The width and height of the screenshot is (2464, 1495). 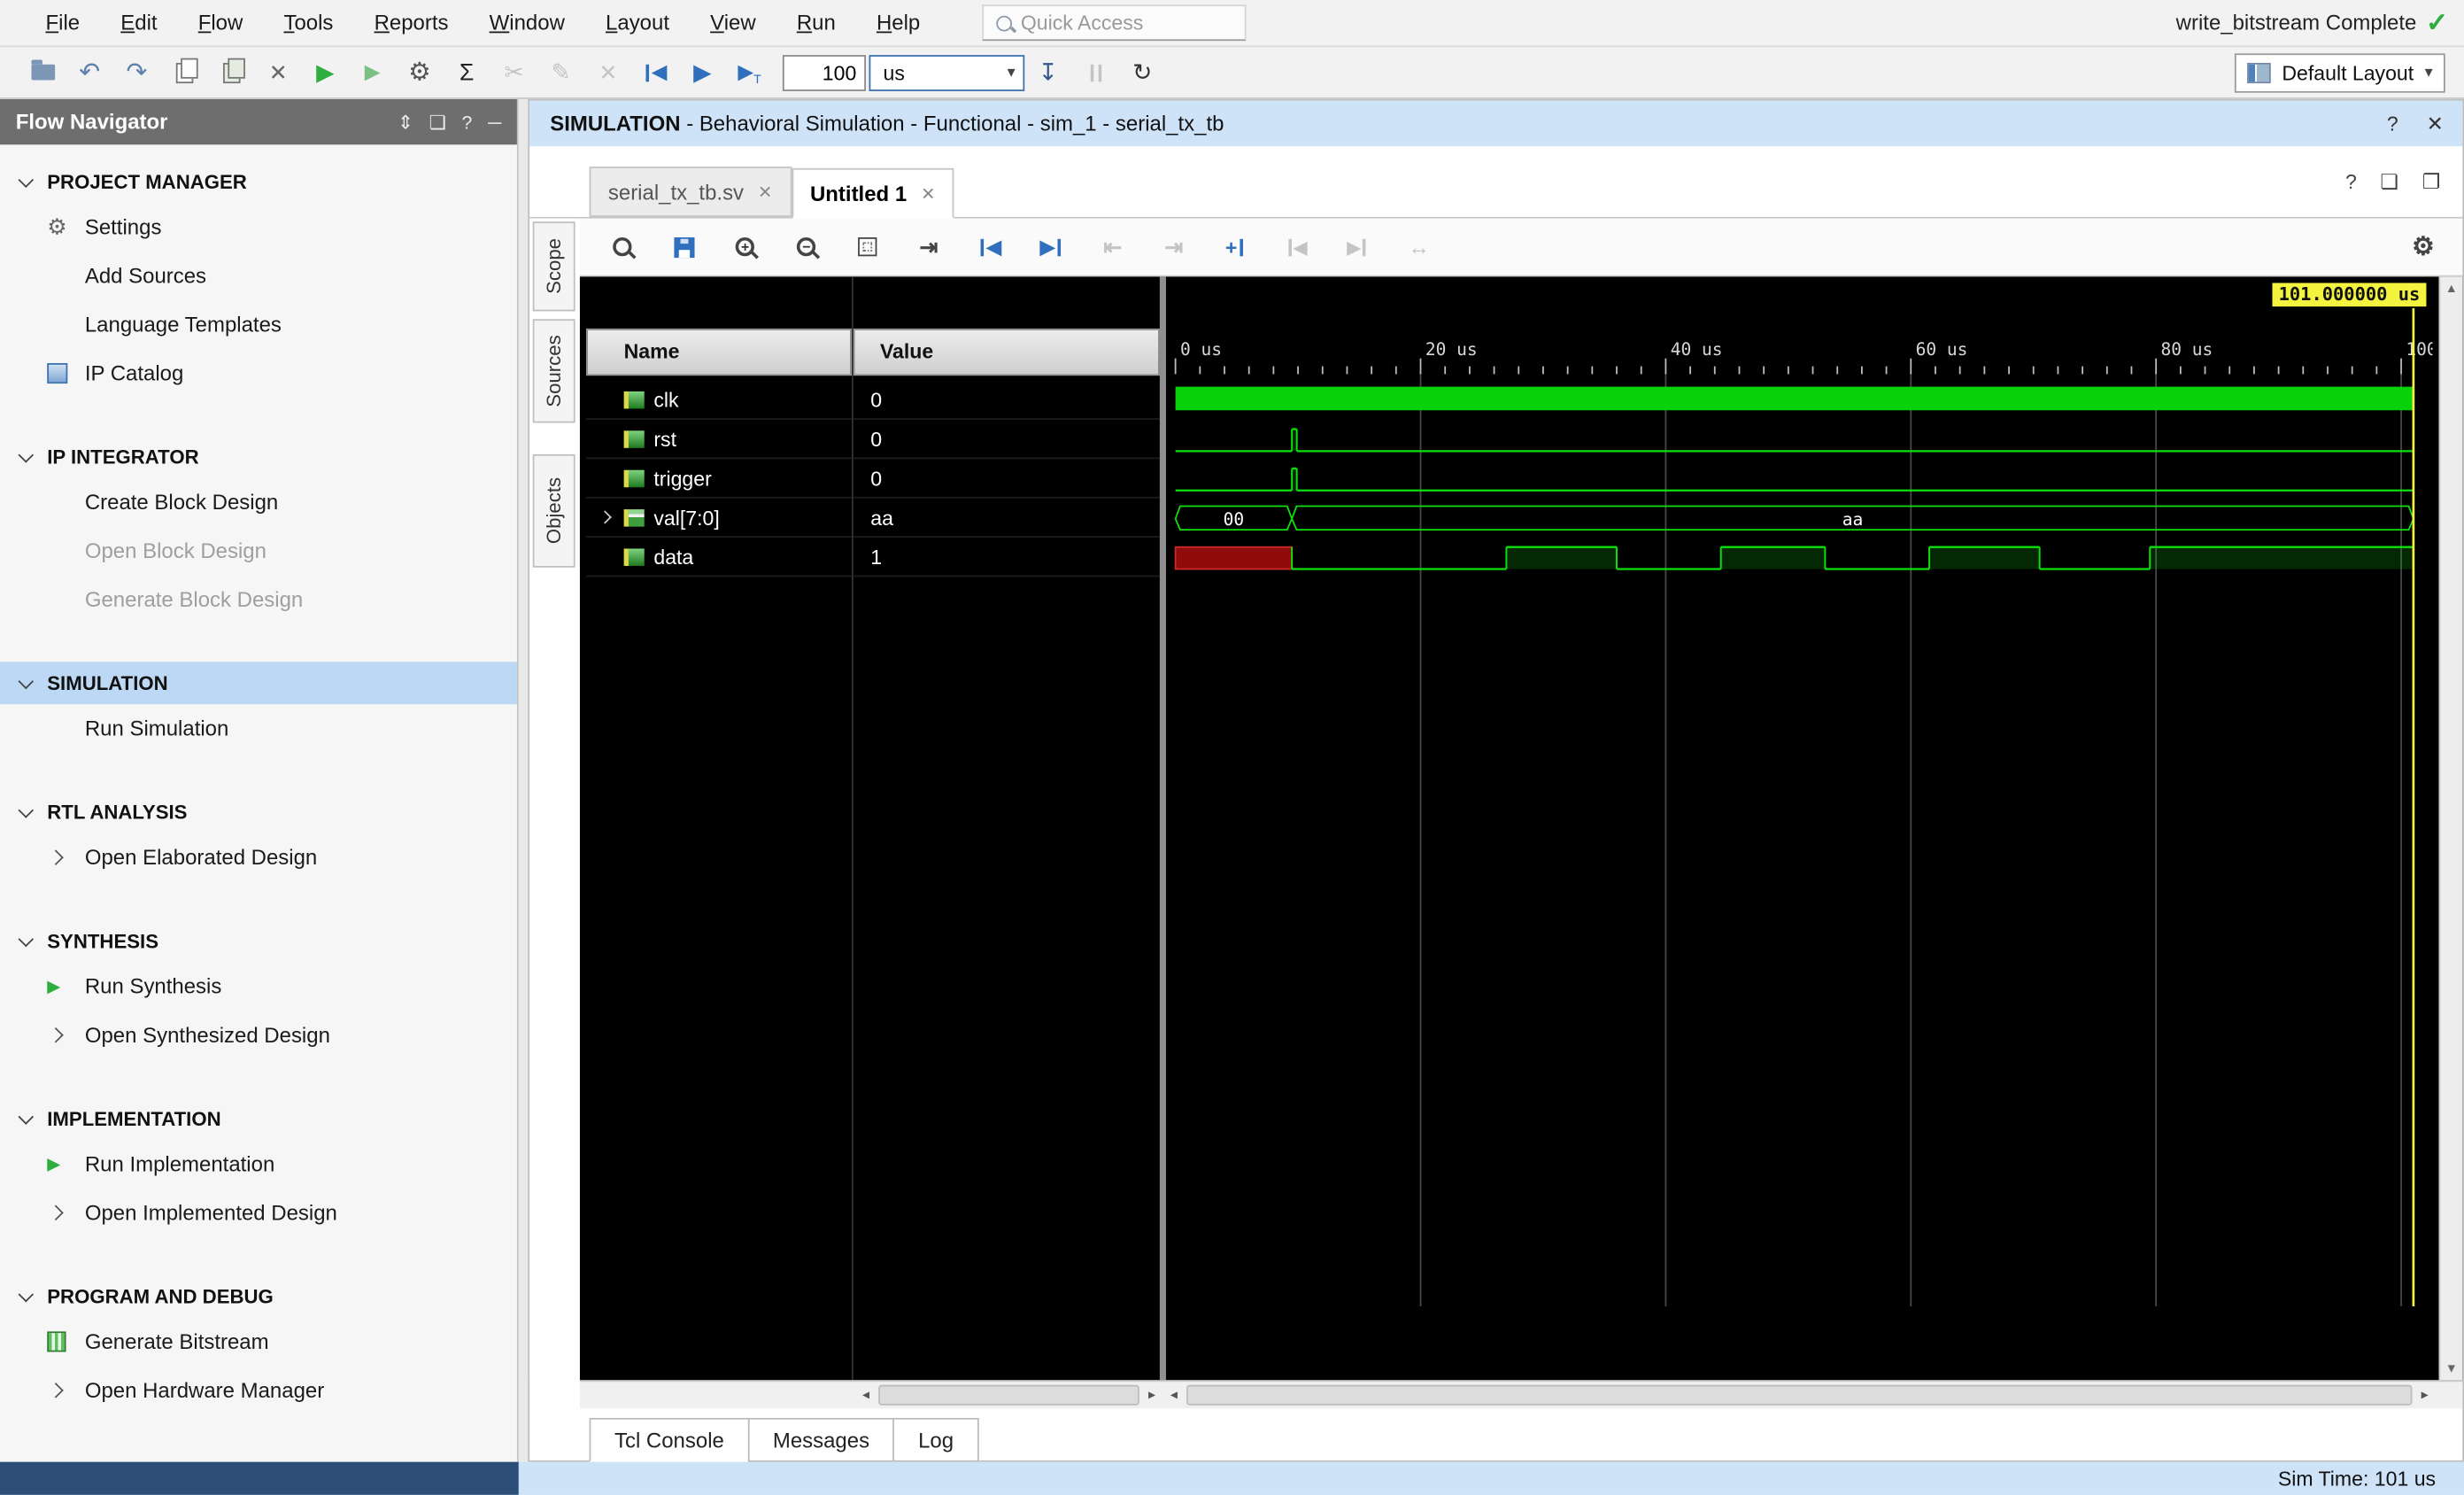 What do you see at coordinates (1114, 23) in the screenshot?
I see `quick-access-search: Quick Access` at bounding box center [1114, 23].